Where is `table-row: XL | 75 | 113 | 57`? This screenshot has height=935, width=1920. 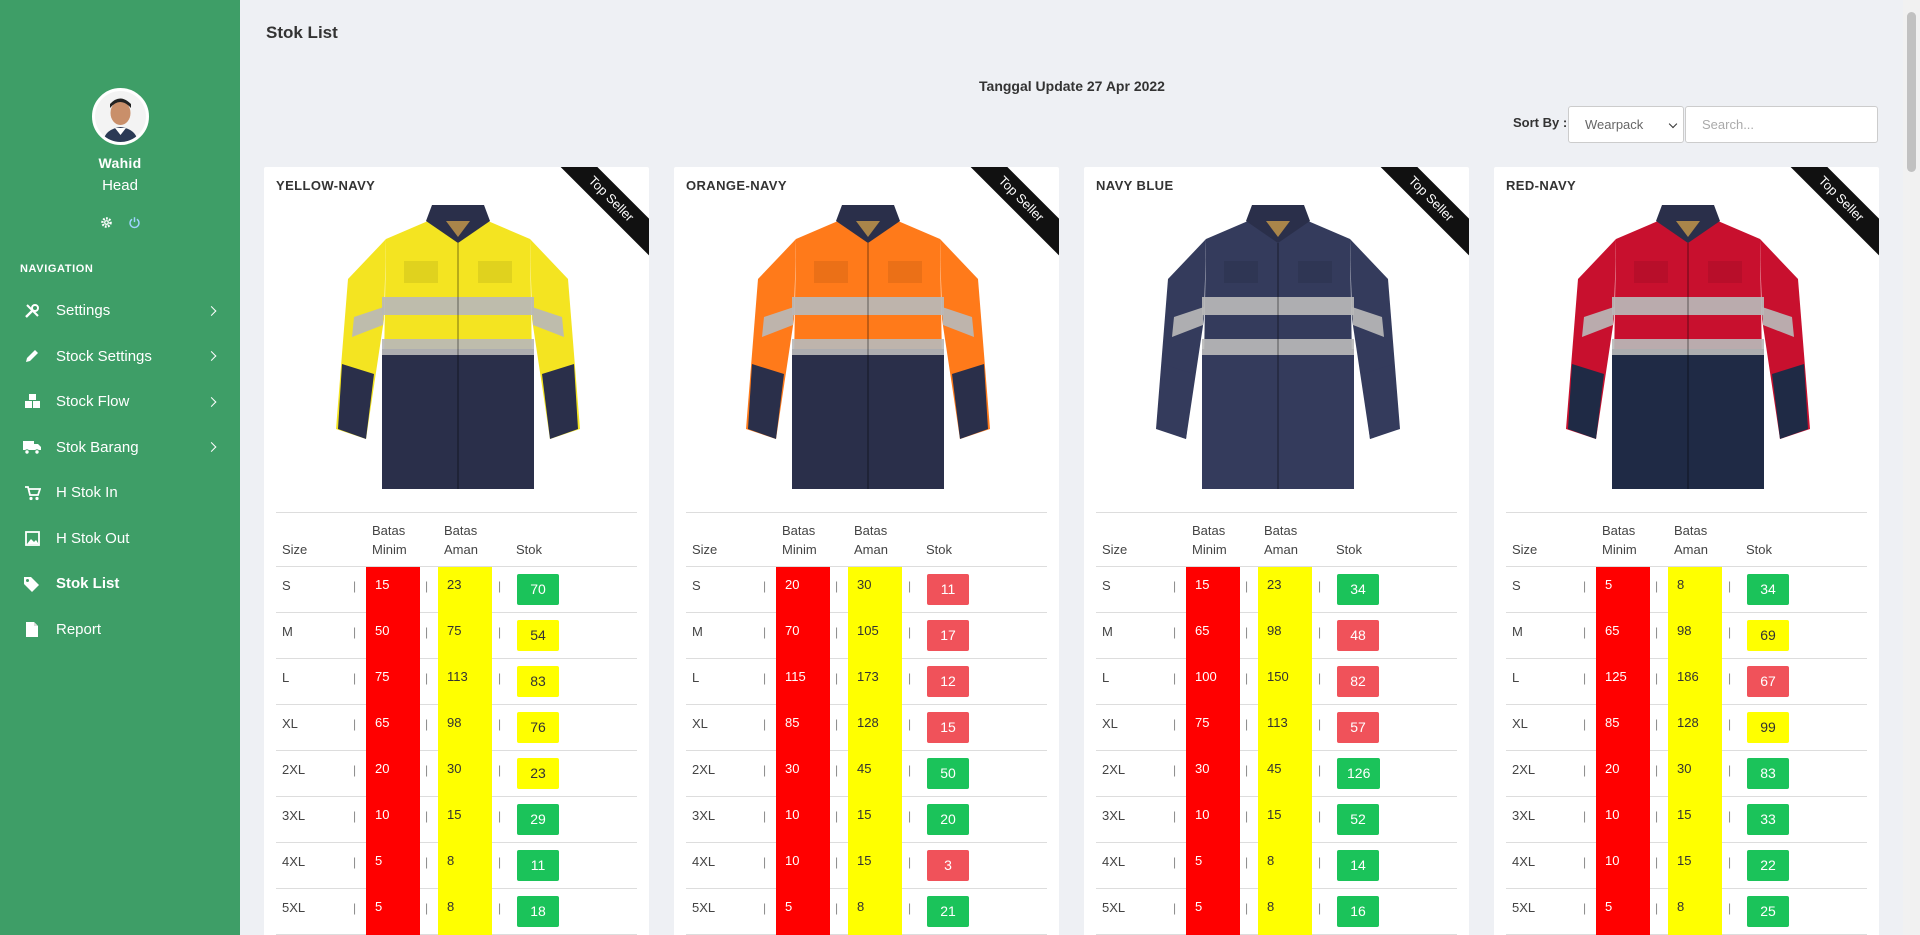
table-row: XL | 75 | 113 | 57 is located at coordinates (1276, 728).